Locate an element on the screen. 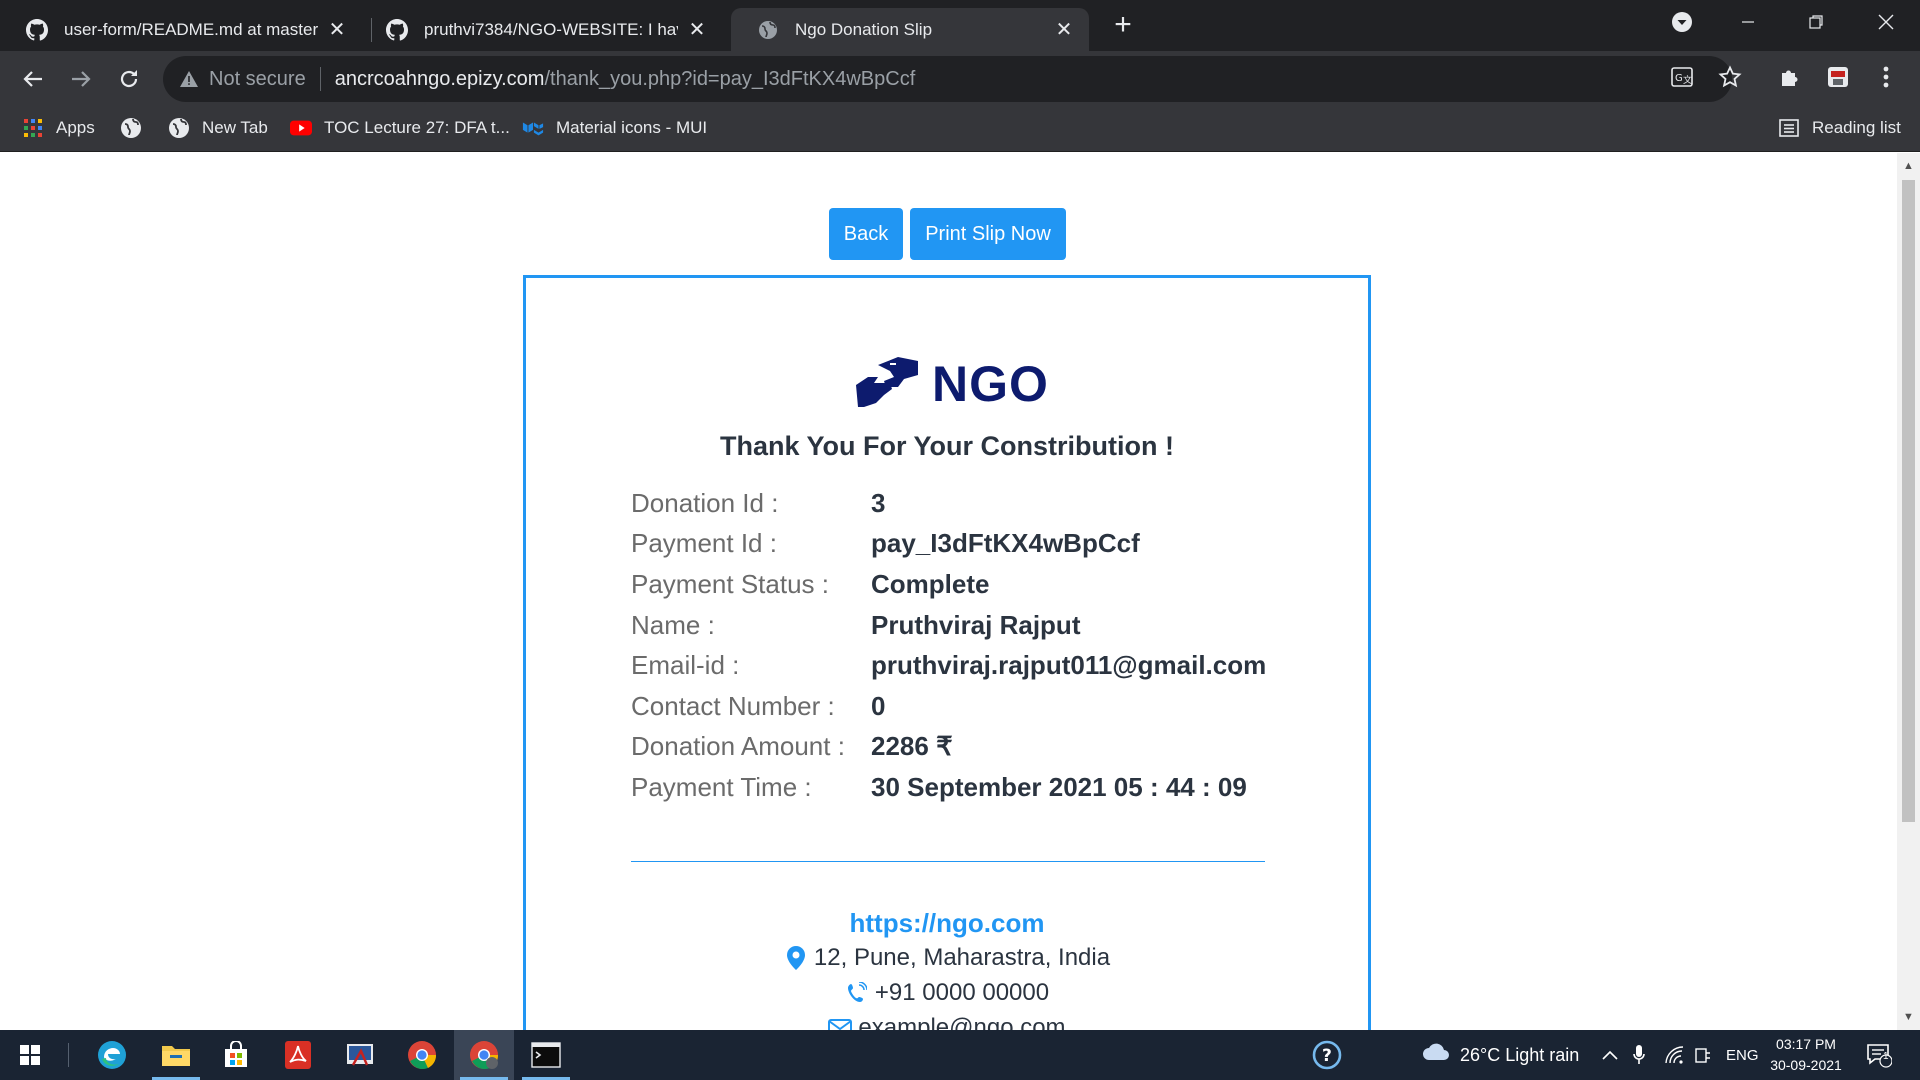 The width and height of the screenshot is (1920, 1080). bookmark-globe is located at coordinates (137, 128).